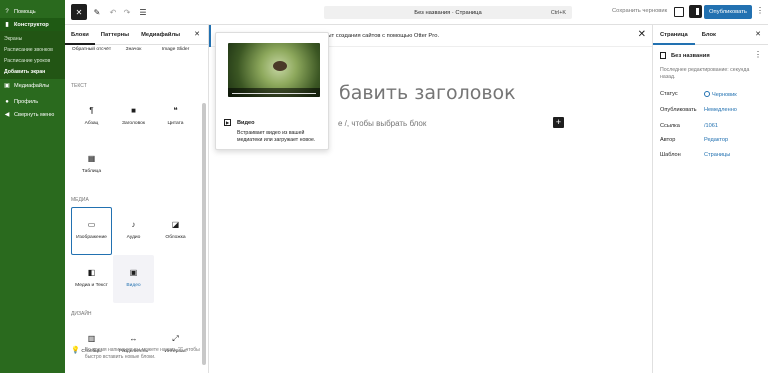 The height and width of the screenshot is (373, 768). What do you see at coordinates (668, 140) in the screenshot?
I see `row-key: Автор` at bounding box center [668, 140].